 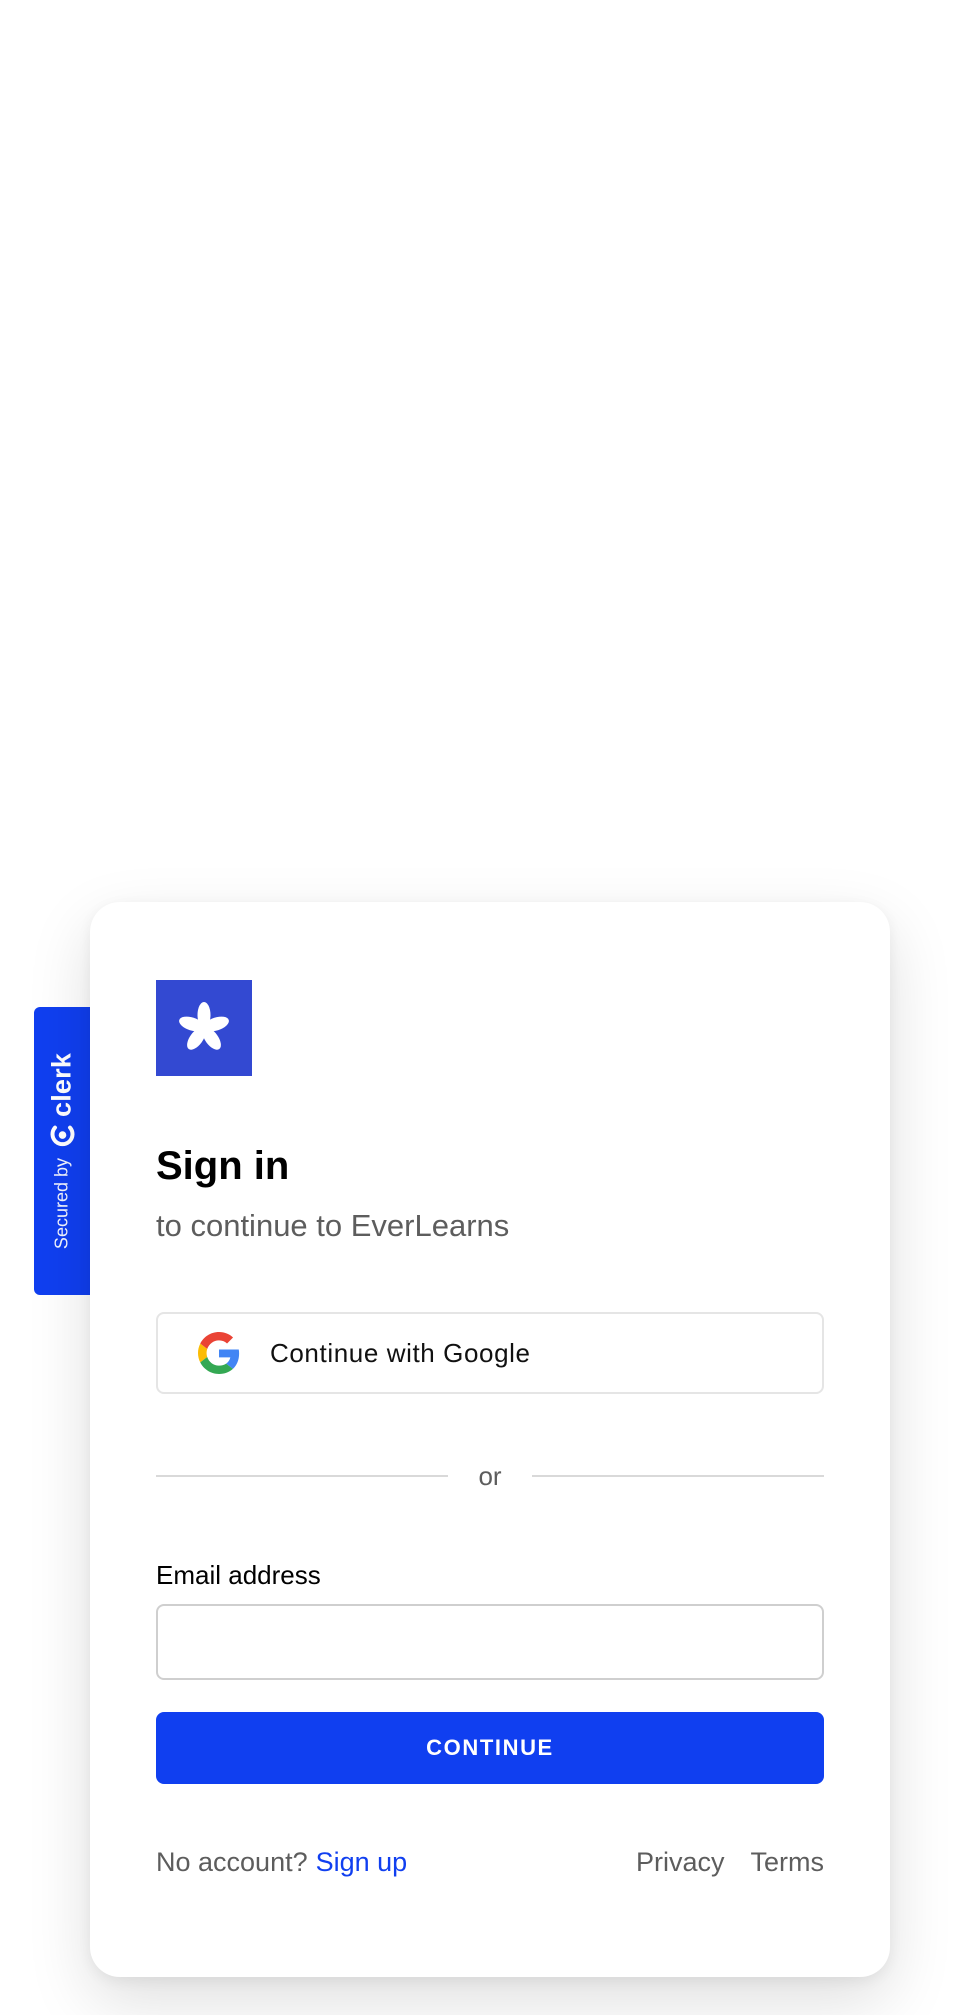 I want to click on footer-links: Privacy Terms, so click(x=730, y=1862).